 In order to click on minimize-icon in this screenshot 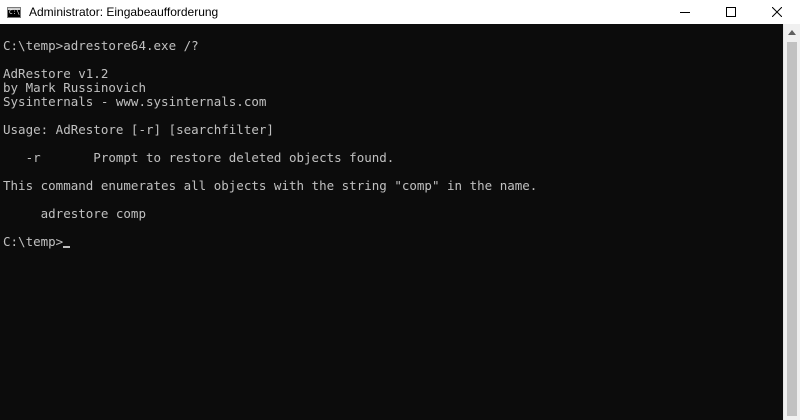, I will do `click(685, 12)`.